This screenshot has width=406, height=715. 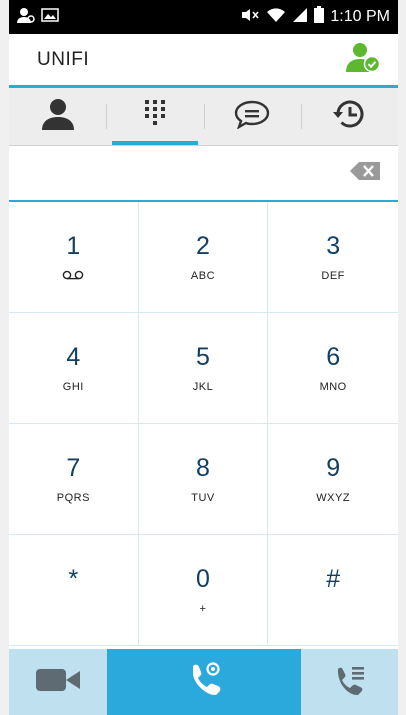 What do you see at coordinates (38, 17) in the screenshot?
I see `status-left-icons` at bounding box center [38, 17].